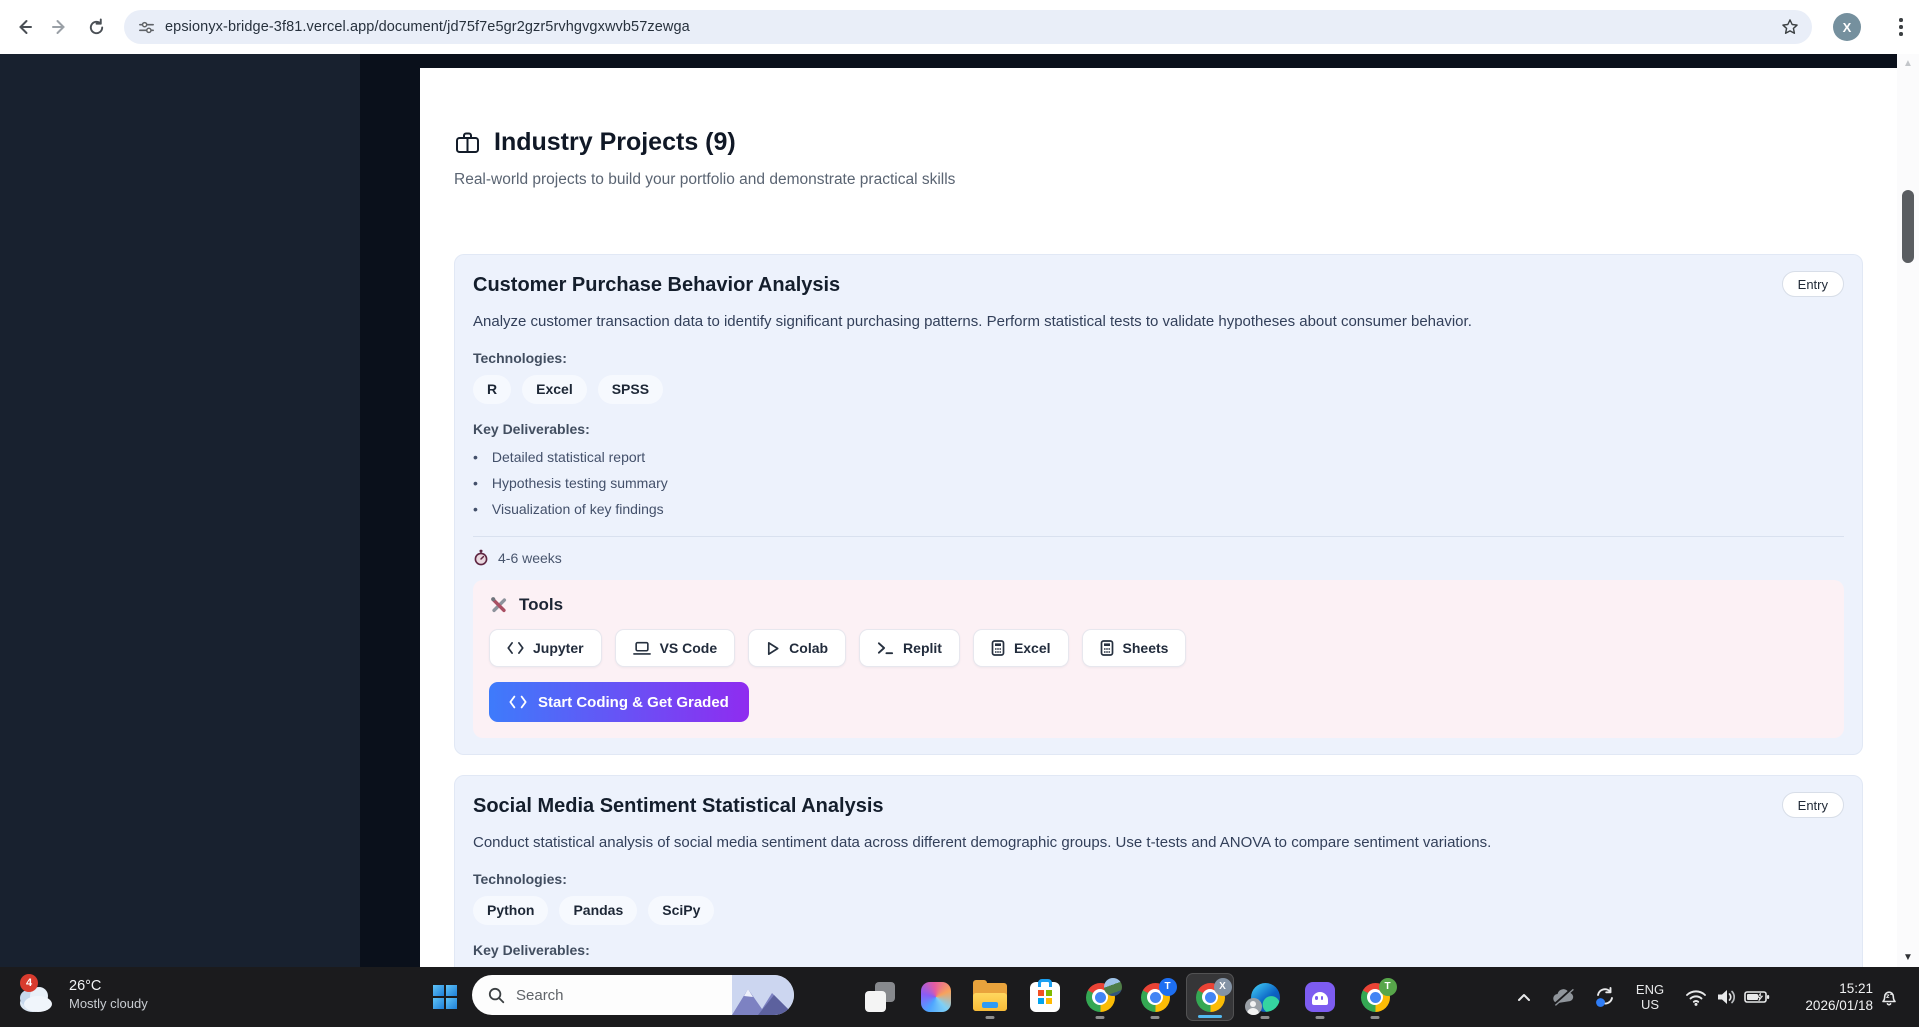 The image size is (1919, 1027). I want to click on chrome-profile3-button-active: X, so click(1210, 997).